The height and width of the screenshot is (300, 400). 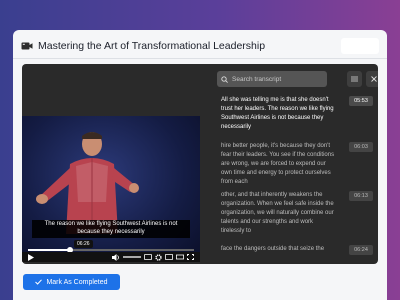 I want to click on closed-captions-icon, so click(x=148, y=257).